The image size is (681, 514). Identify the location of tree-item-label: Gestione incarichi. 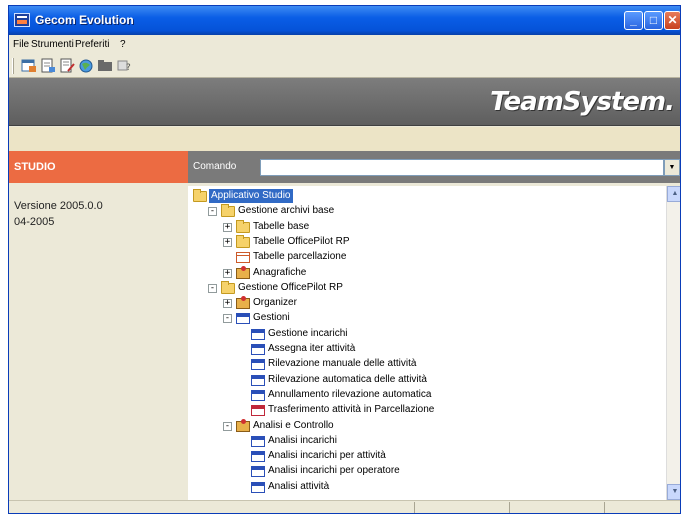
(308, 333).